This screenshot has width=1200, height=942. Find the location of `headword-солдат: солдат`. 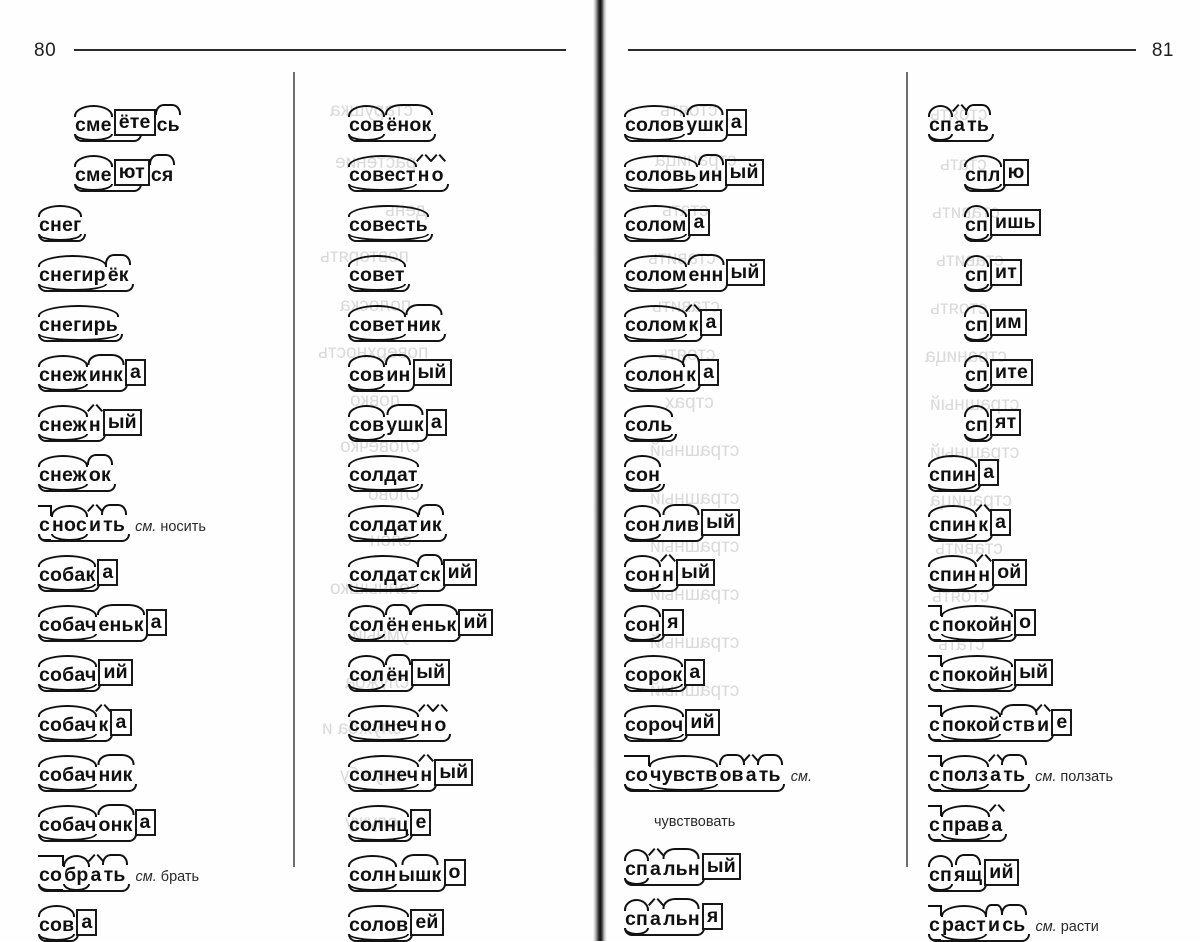

headword-солдат: солдат is located at coordinates (385, 473).